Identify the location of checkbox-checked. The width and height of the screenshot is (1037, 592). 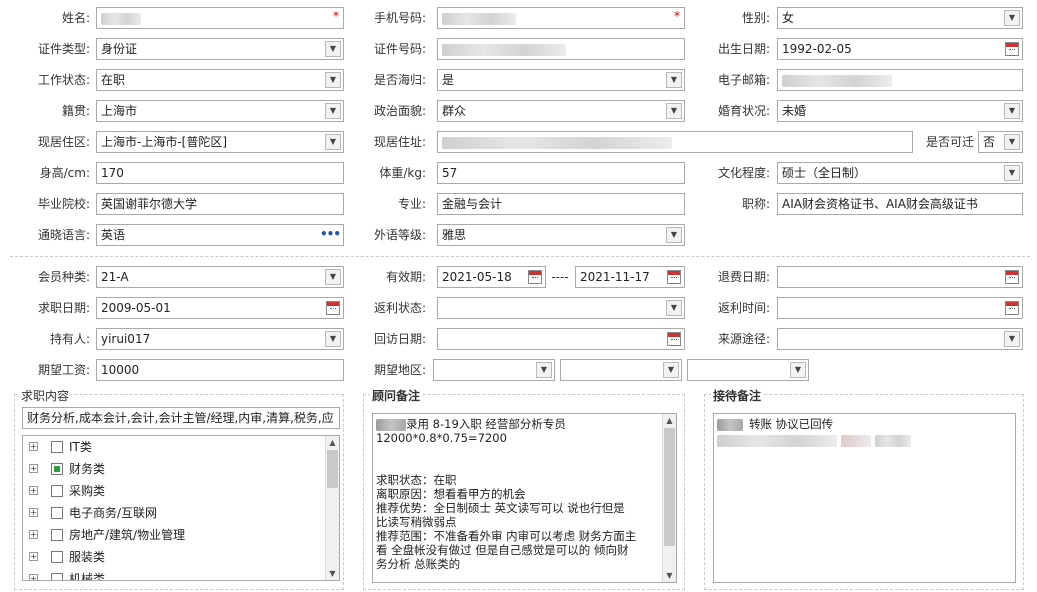
(57, 469).